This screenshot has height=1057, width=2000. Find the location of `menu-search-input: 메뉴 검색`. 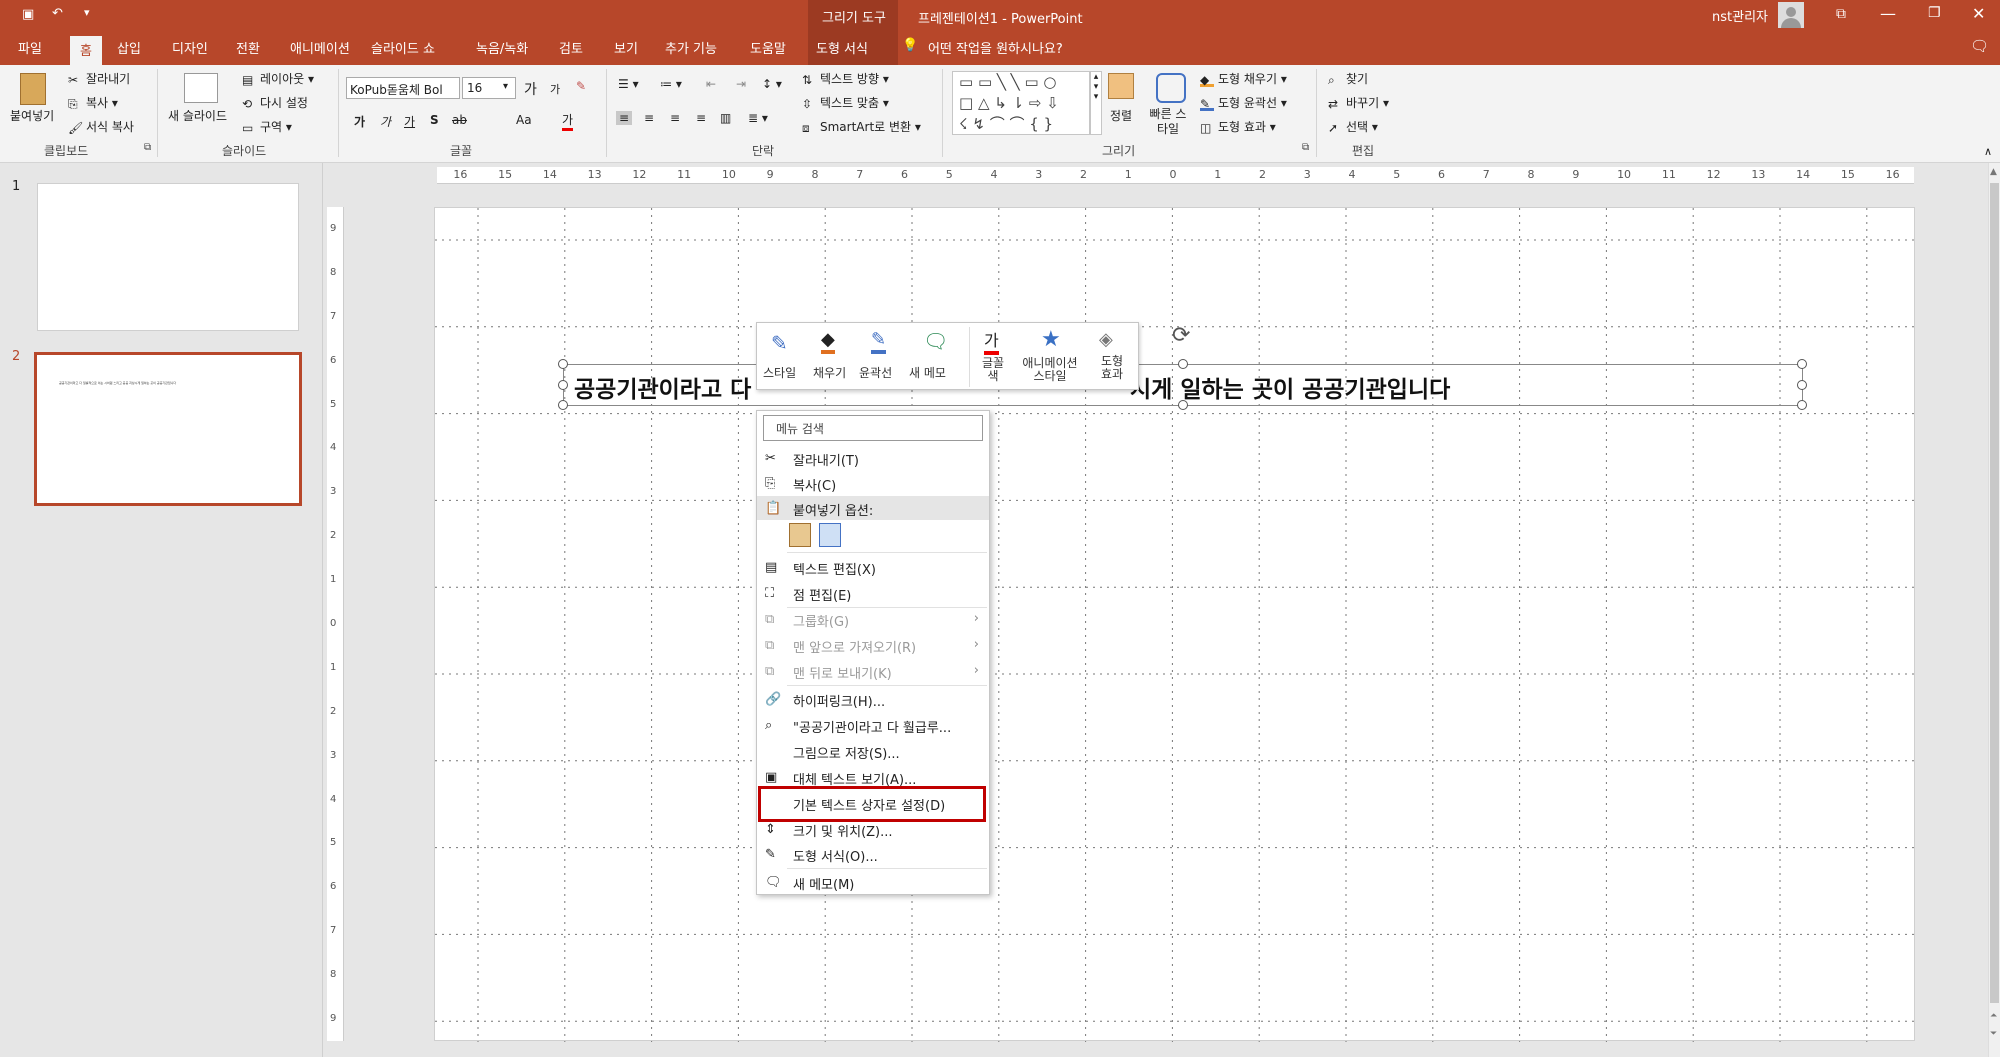

menu-search-input: 메뉴 검색 is located at coordinates (873, 428).